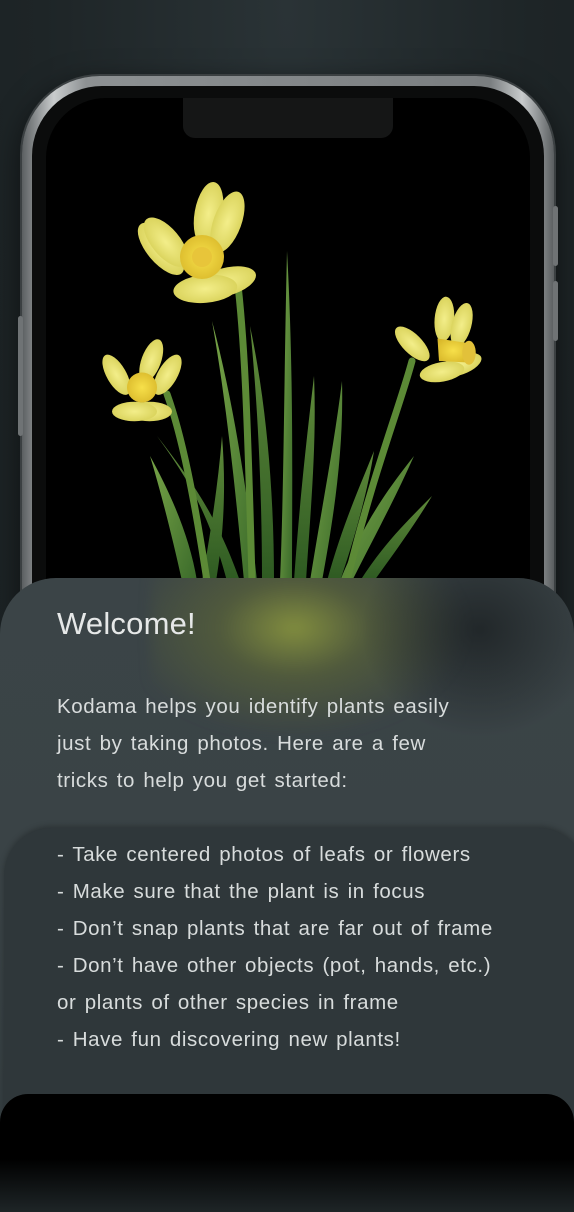  Describe the element at coordinates (241, 743) in the screenshot. I see `intro-line: just by taking photos. Here are a few` at that location.